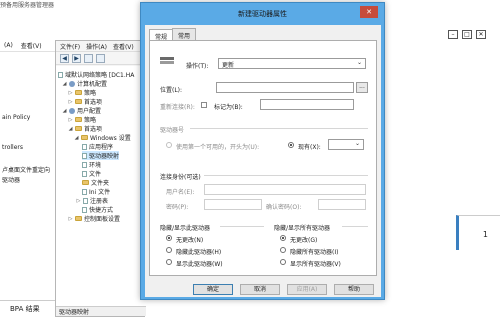 The image size is (500, 317). What do you see at coordinates (302, 228) in the screenshot?
I see `hide-all-section: 隐藏/显示所有驱动器` at bounding box center [302, 228].